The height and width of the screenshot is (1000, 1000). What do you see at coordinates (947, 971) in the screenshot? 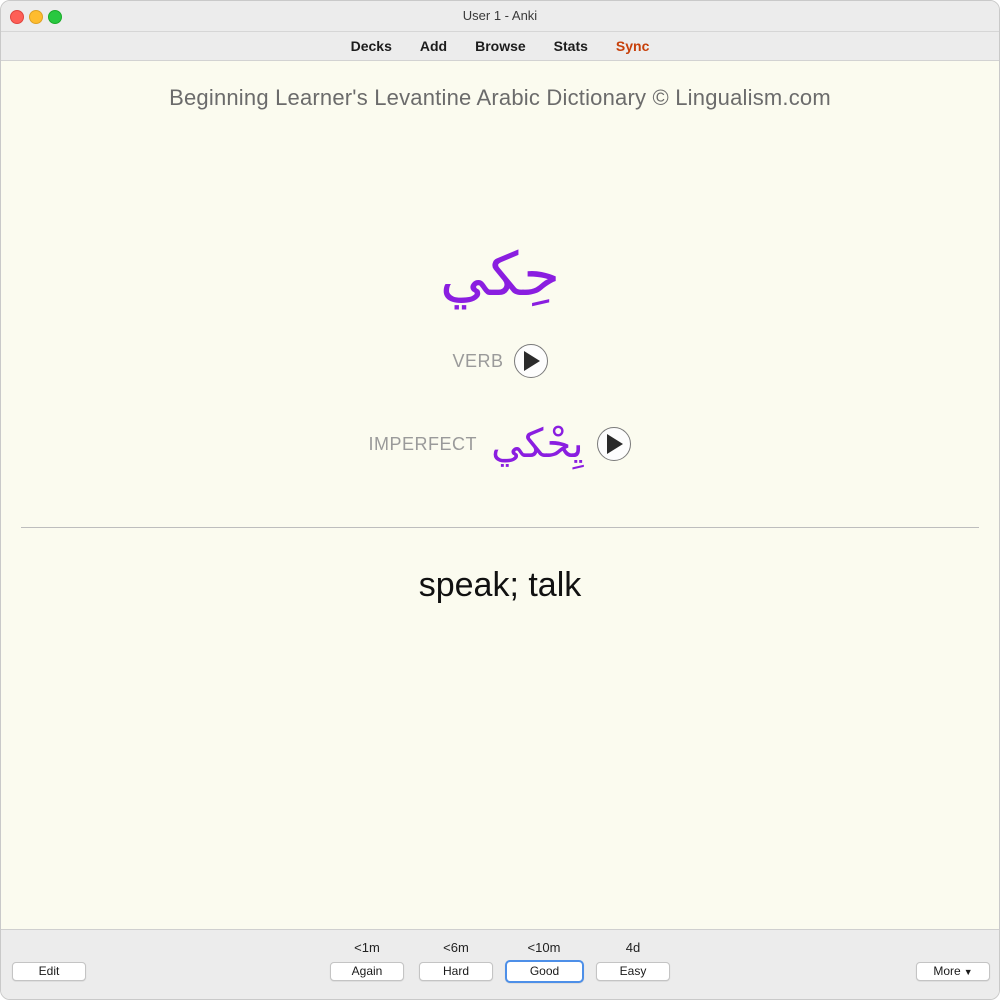
I see `more-button-label: More` at bounding box center [947, 971].